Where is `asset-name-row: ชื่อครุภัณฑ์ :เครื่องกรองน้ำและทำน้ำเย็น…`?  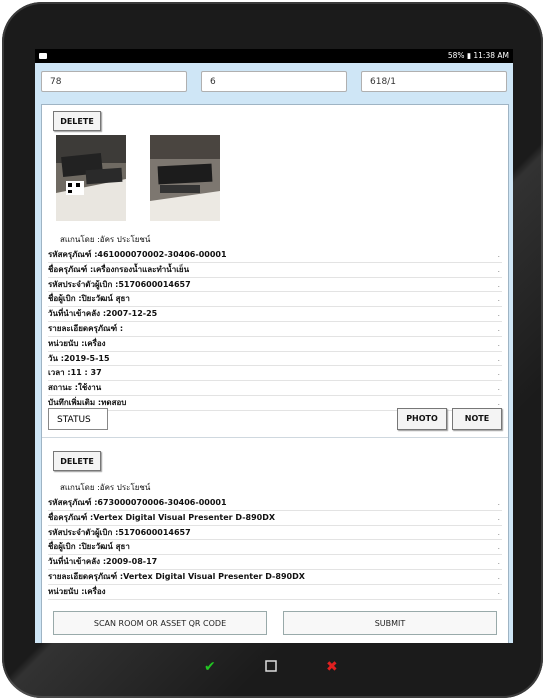
asset-name-row: ชื่อครุภัณฑ์ :เครื่องกรองน้ำและทำน้ำเย็น… is located at coordinates (275, 270).